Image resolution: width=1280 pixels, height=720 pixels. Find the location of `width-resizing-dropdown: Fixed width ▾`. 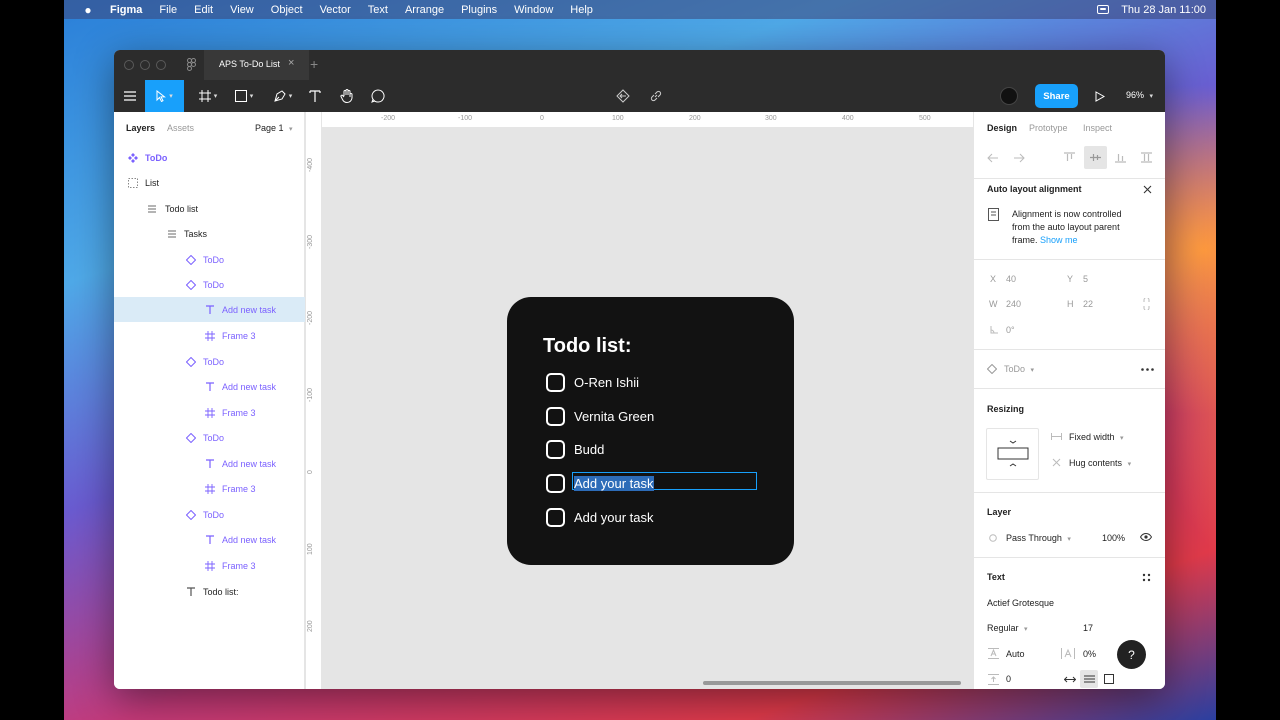

width-resizing-dropdown: Fixed width ▾ is located at coordinates (1096, 437).